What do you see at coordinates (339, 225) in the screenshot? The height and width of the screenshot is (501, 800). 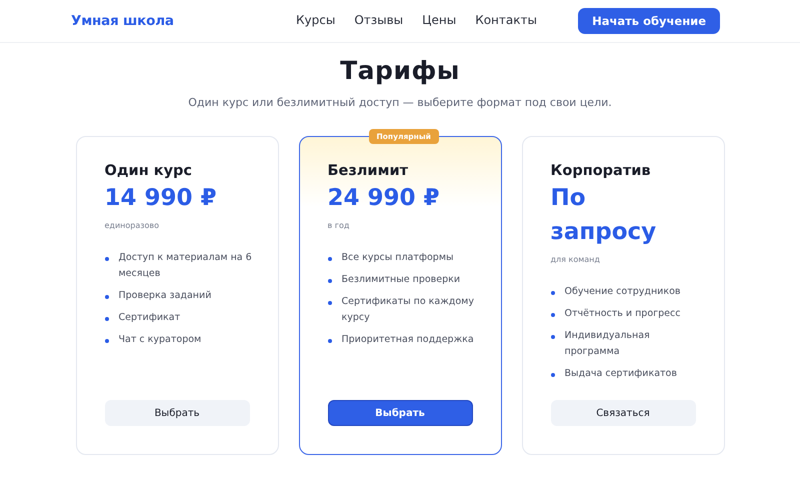 I see `plan-period: в год` at bounding box center [339, 225].